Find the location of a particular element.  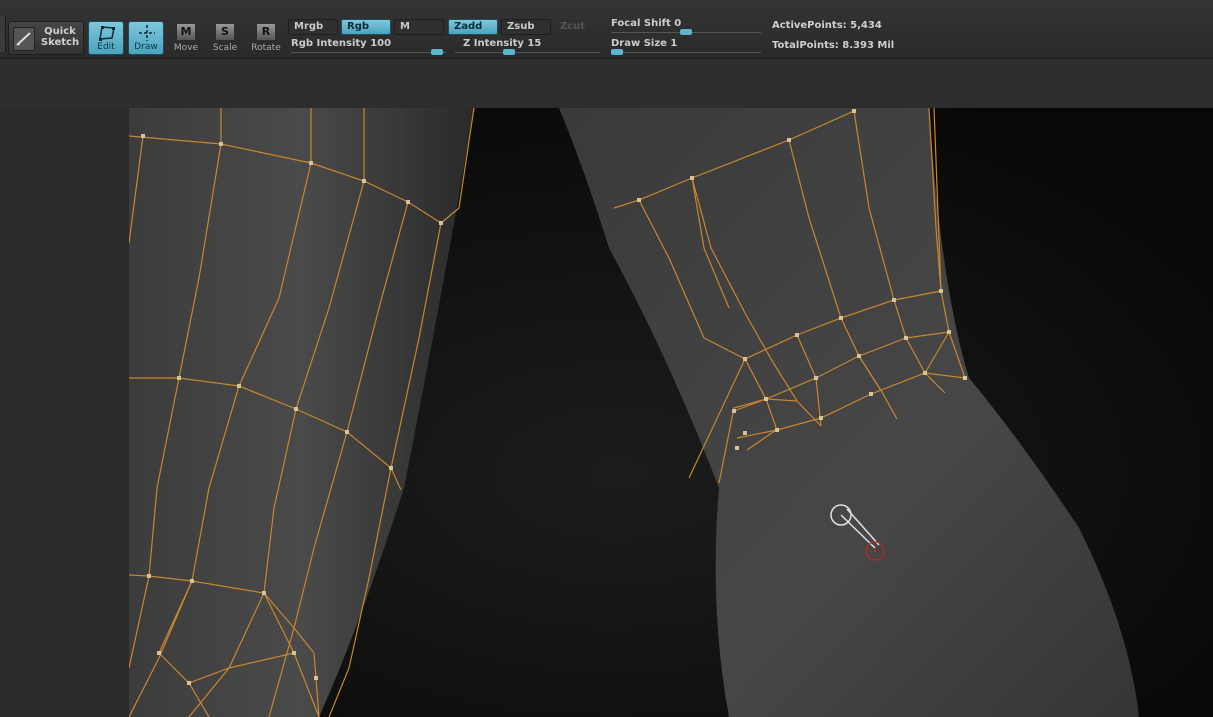

total-points-readout: TotalPoints: 8.393 Mil is located at coordinates (833, 45).